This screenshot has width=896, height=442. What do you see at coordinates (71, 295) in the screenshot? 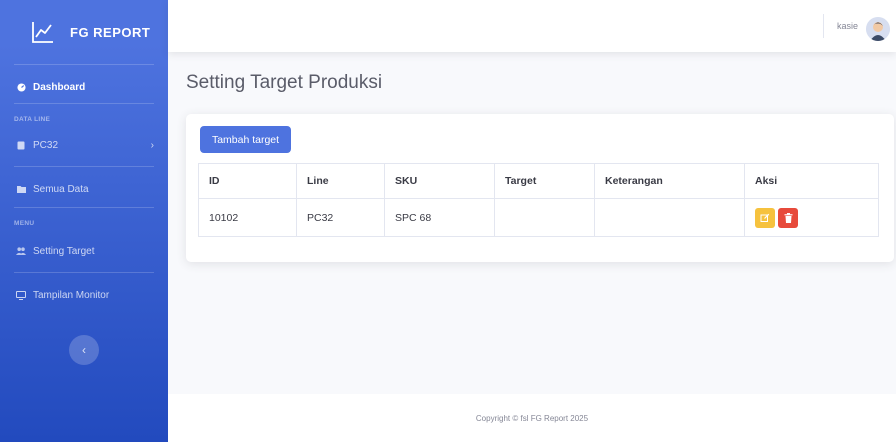
I see `sidebar-item-label: Tampilan Monitor` at bounding box center [71, 295].